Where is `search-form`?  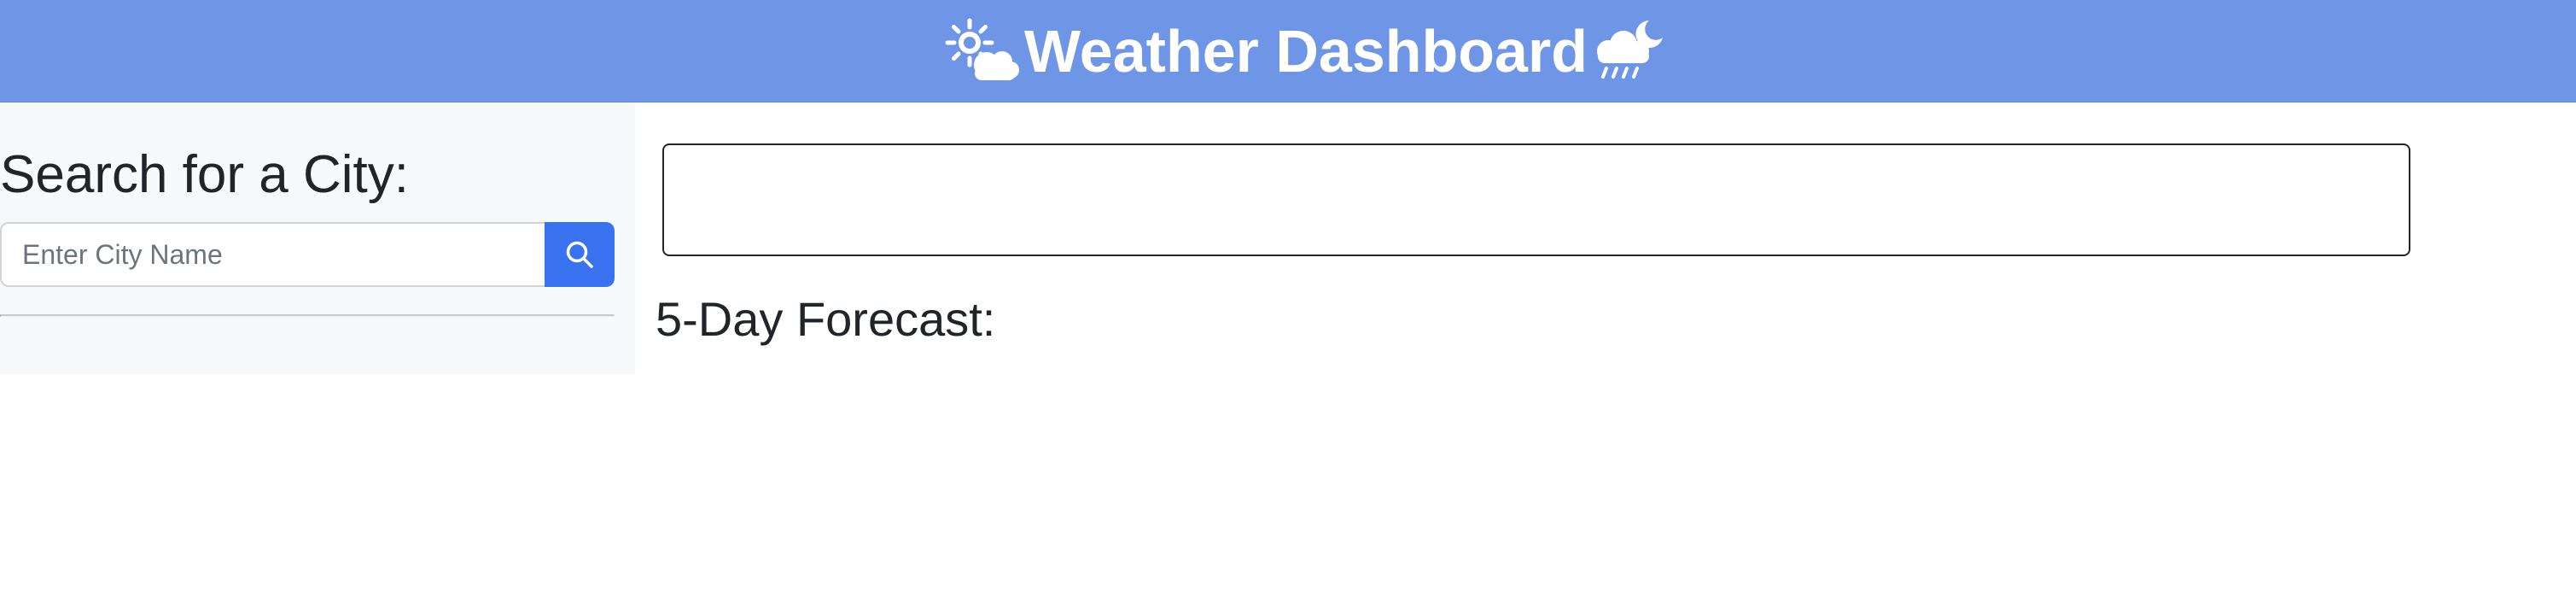 search-form is located at coordinates (307, 254).